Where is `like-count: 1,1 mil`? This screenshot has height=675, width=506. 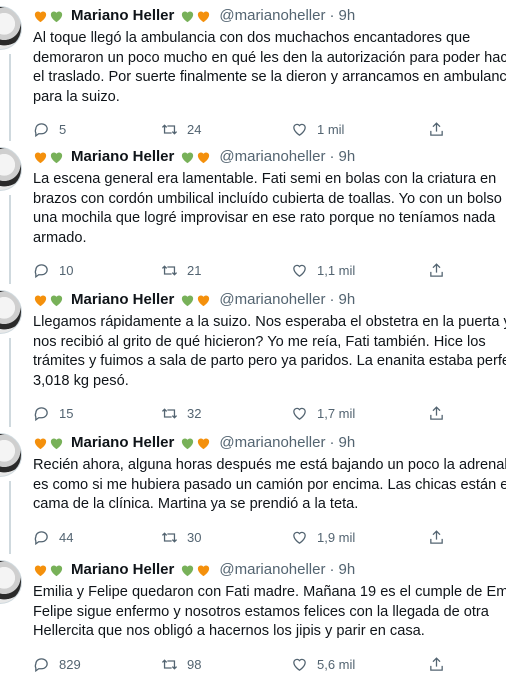
like-count: 1,1 mil is located at coordinates (336, 271).